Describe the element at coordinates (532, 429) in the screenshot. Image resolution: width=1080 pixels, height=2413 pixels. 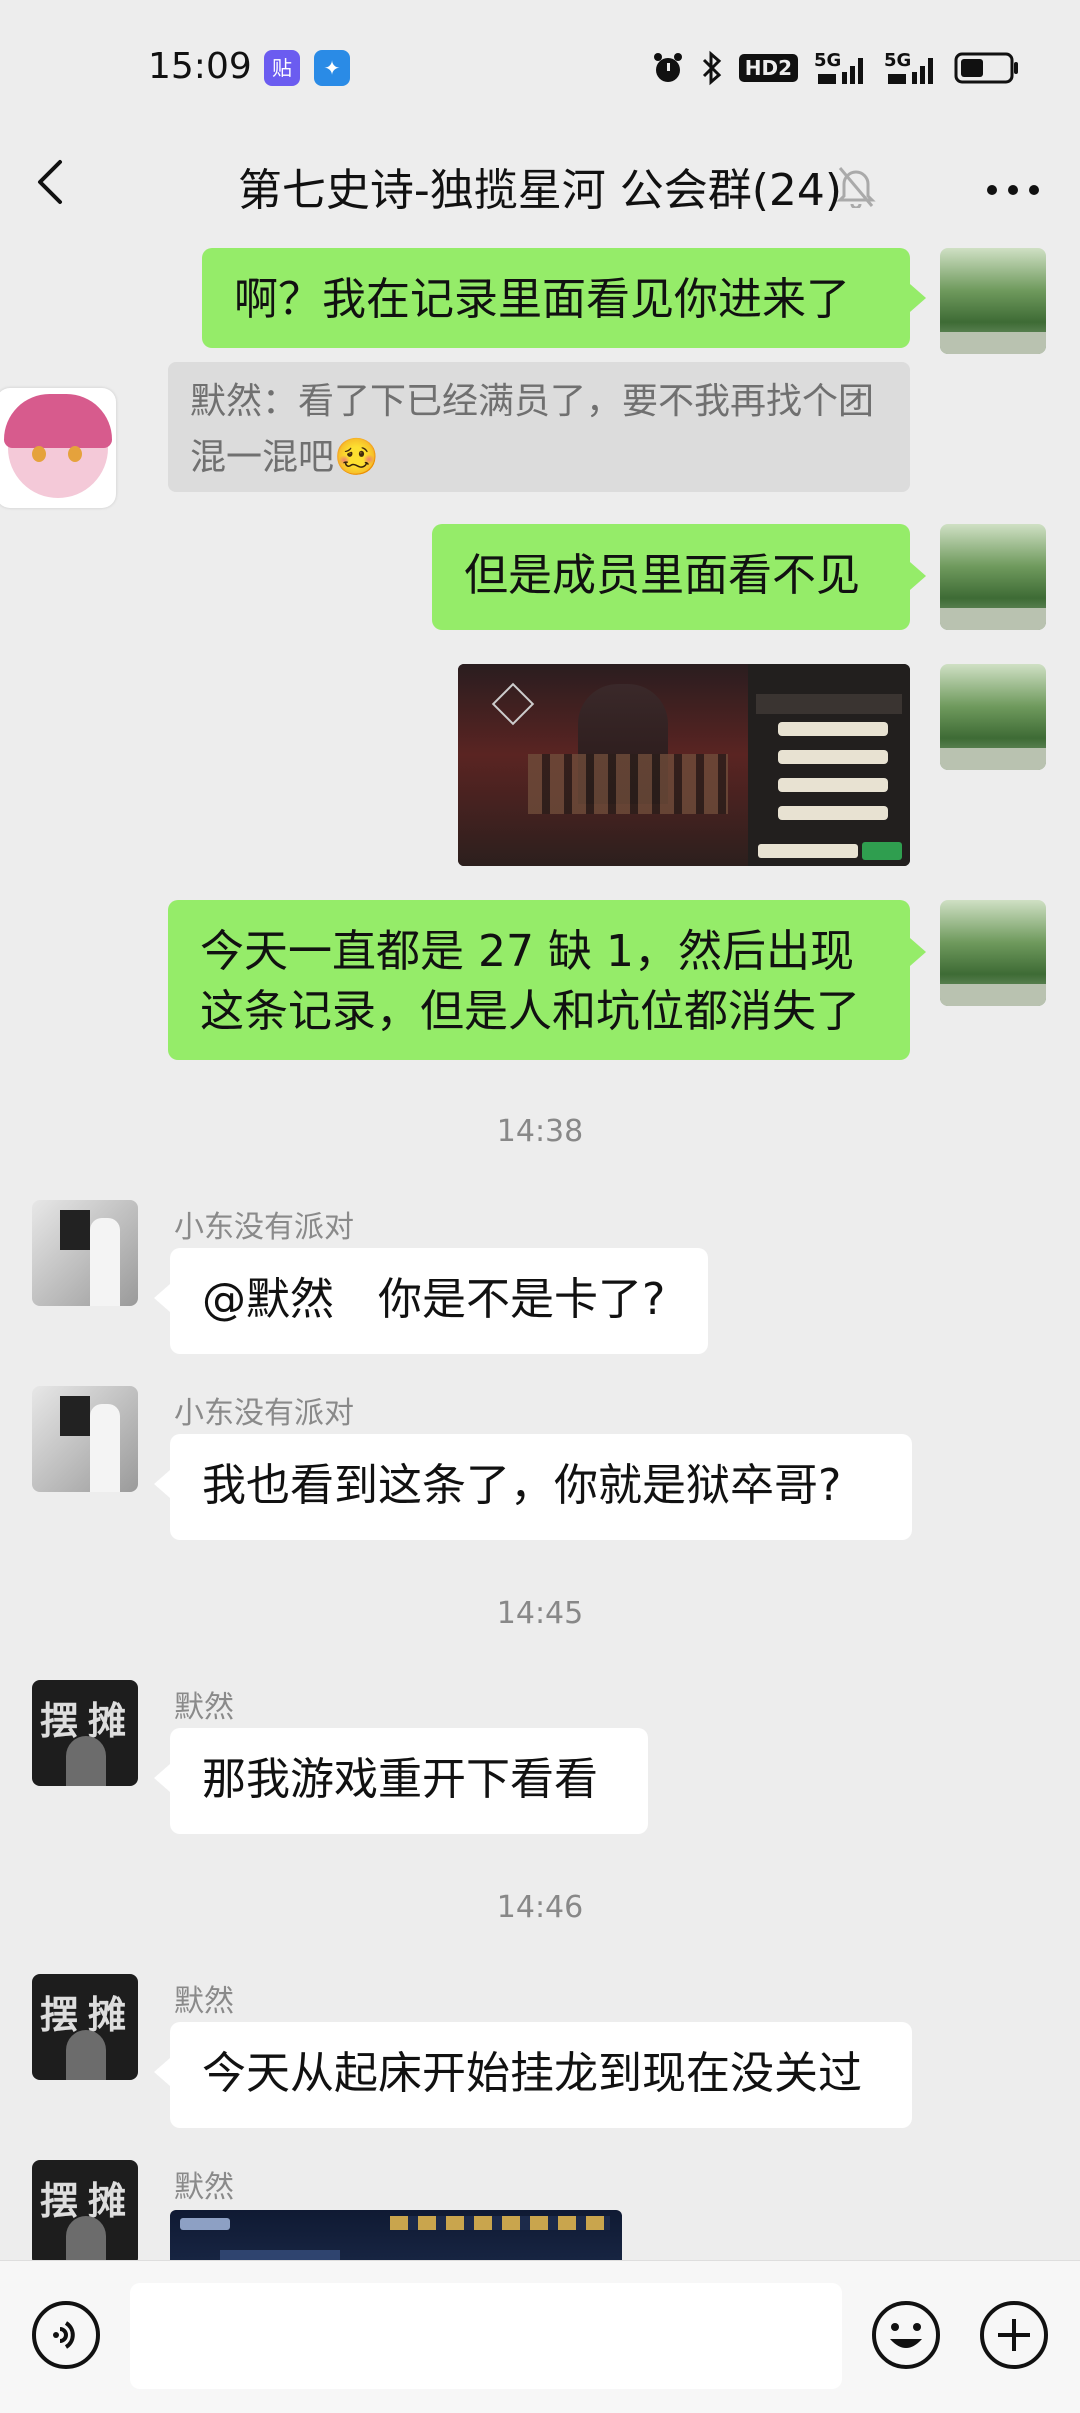
I see `quote-text: 默然：看了下已经满员了，要不我再找个团混一混吧` at that location.